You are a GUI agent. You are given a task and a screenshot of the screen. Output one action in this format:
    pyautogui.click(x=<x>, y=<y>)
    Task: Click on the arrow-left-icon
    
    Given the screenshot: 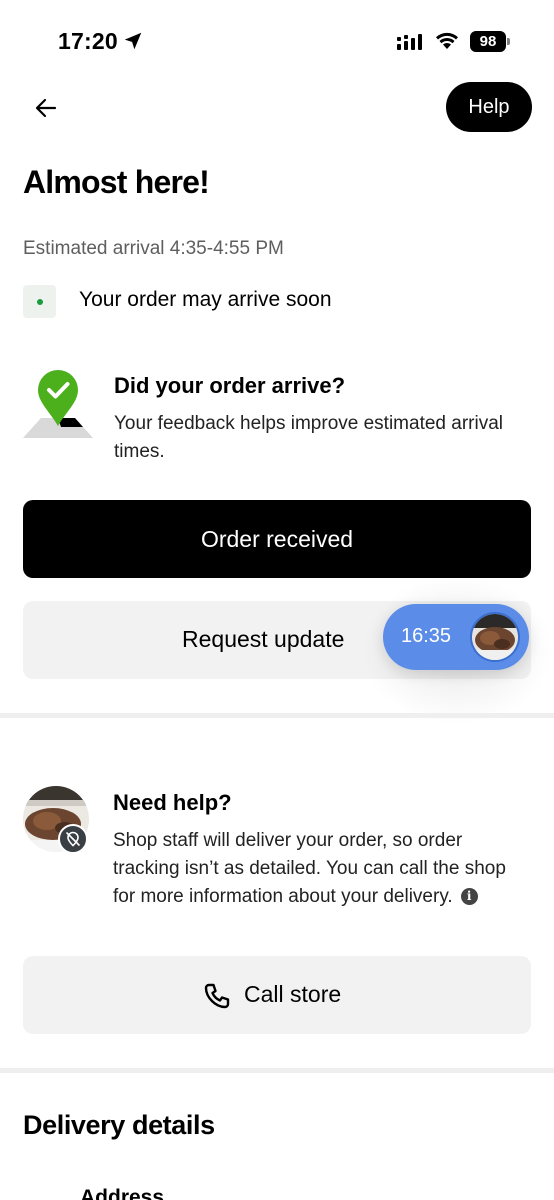 What is the action you would take?
    pyautogui.click(x=46, y=108)
    